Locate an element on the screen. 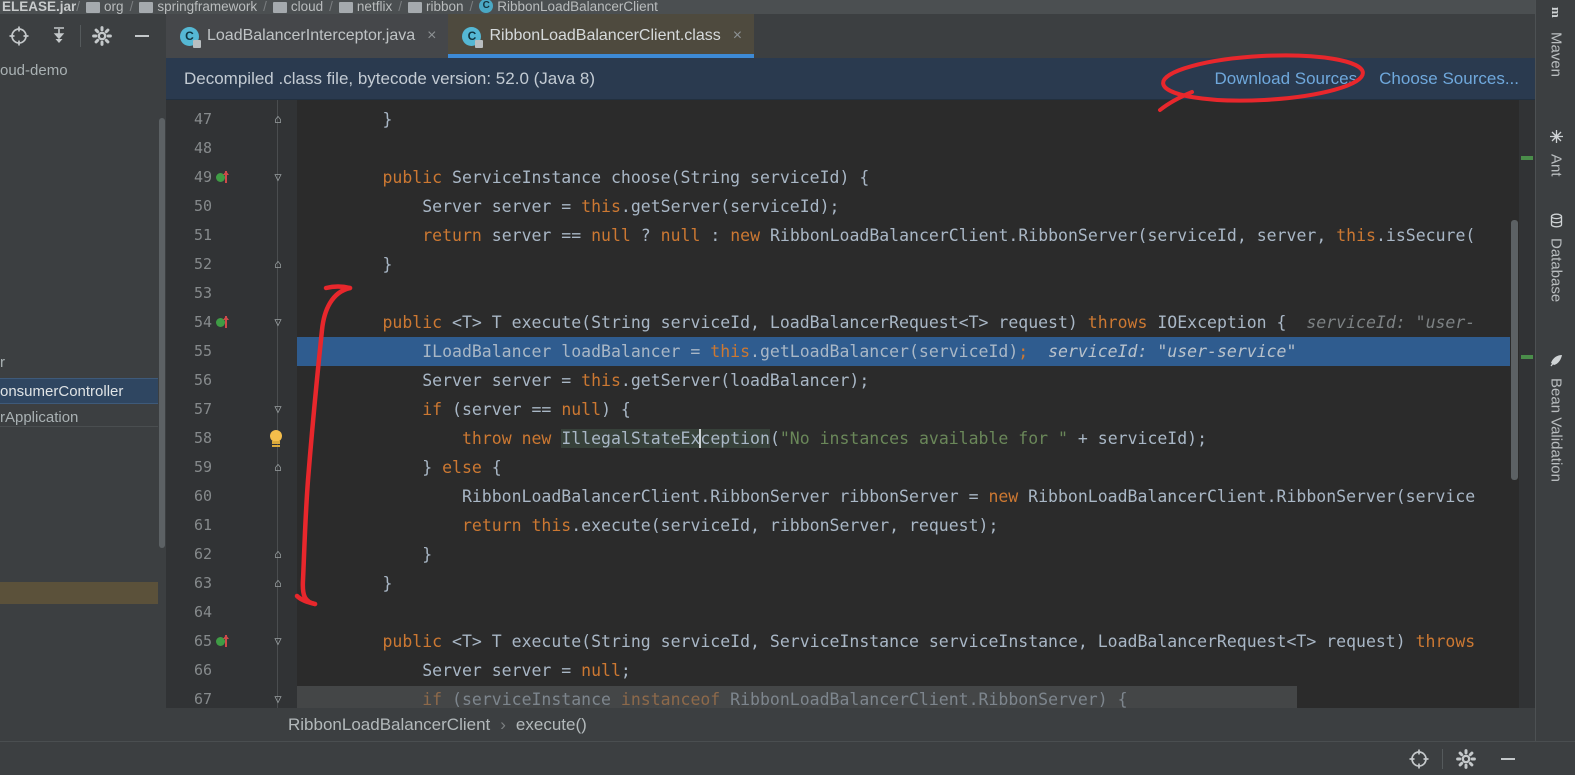 The height and width of the screenshot is (775, 1575). gutter-line: 61 is located at coordinates (231, 525).